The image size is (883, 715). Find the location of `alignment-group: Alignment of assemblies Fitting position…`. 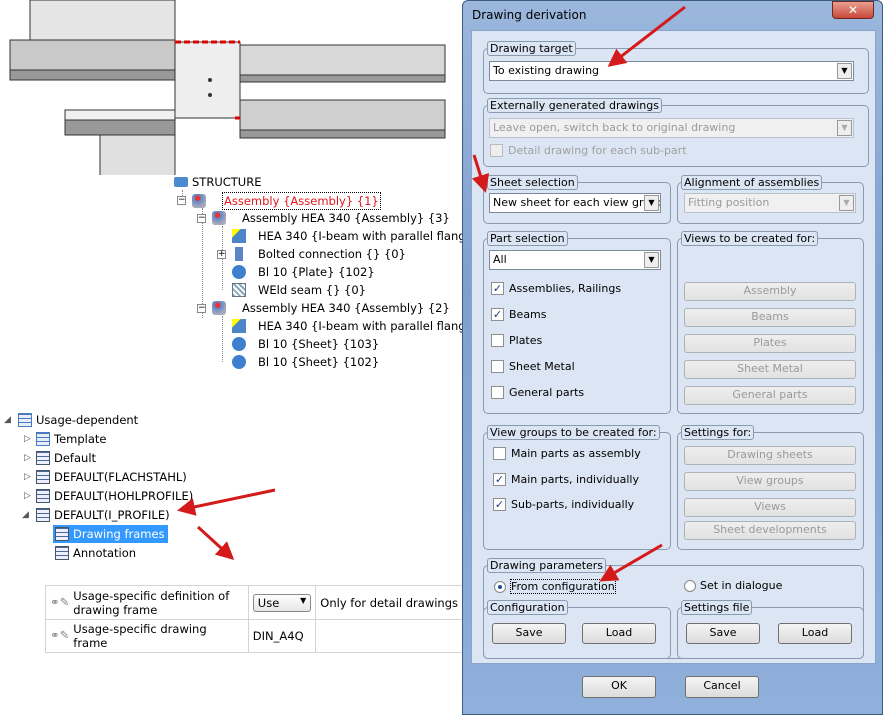

alignment-group: Alignment of assemblies Fitting position… is located at coordinates (770, 199).